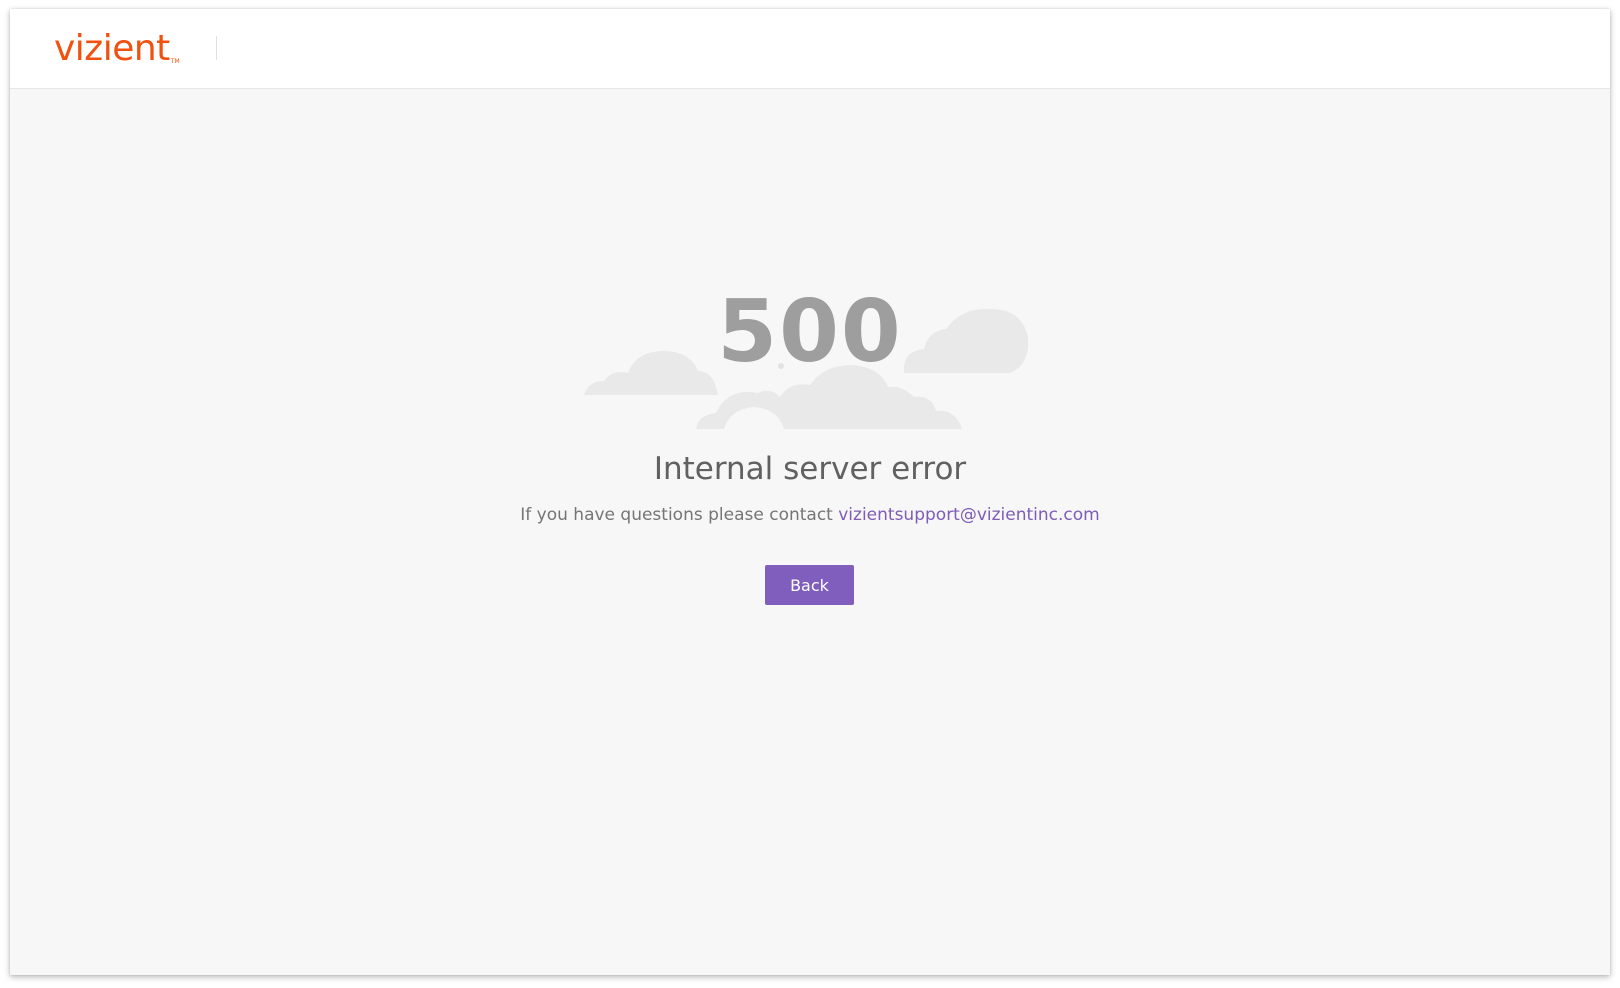 This screenshot has height=988, width=1620. I want to click on error-title: Internal server error, so click(810, 469).